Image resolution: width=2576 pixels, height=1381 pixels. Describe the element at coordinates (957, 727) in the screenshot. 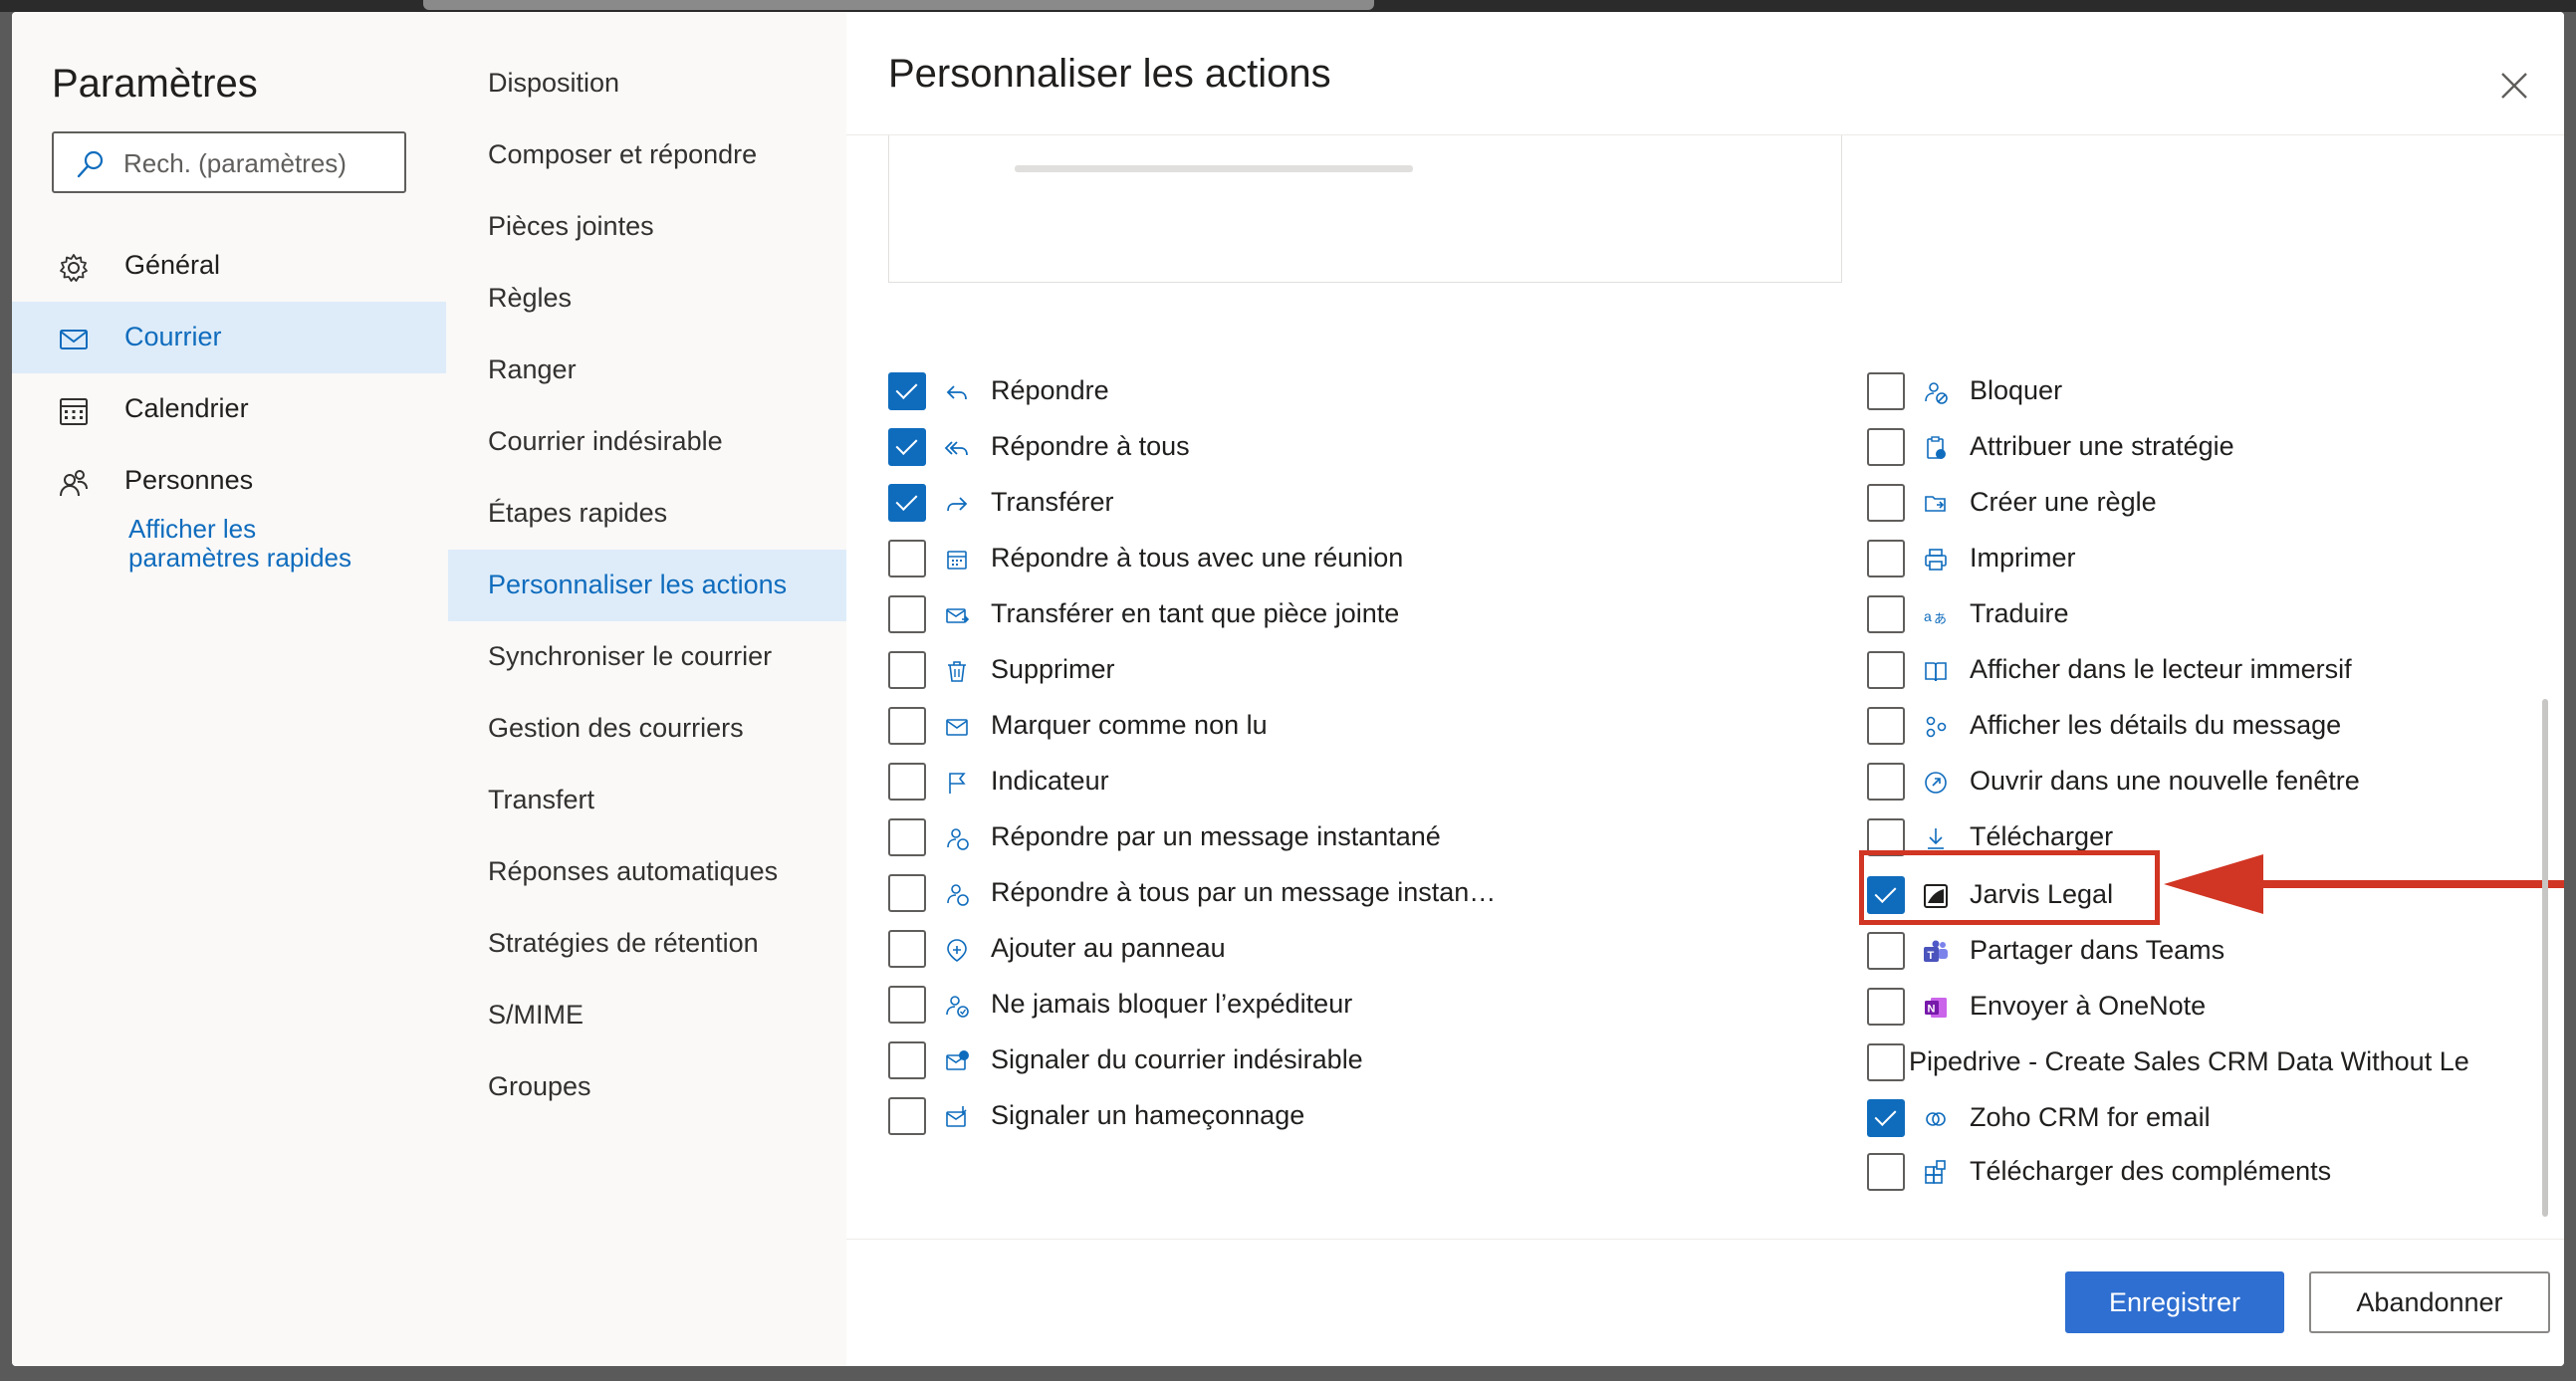

I see `unread-mail-icon` at that location.